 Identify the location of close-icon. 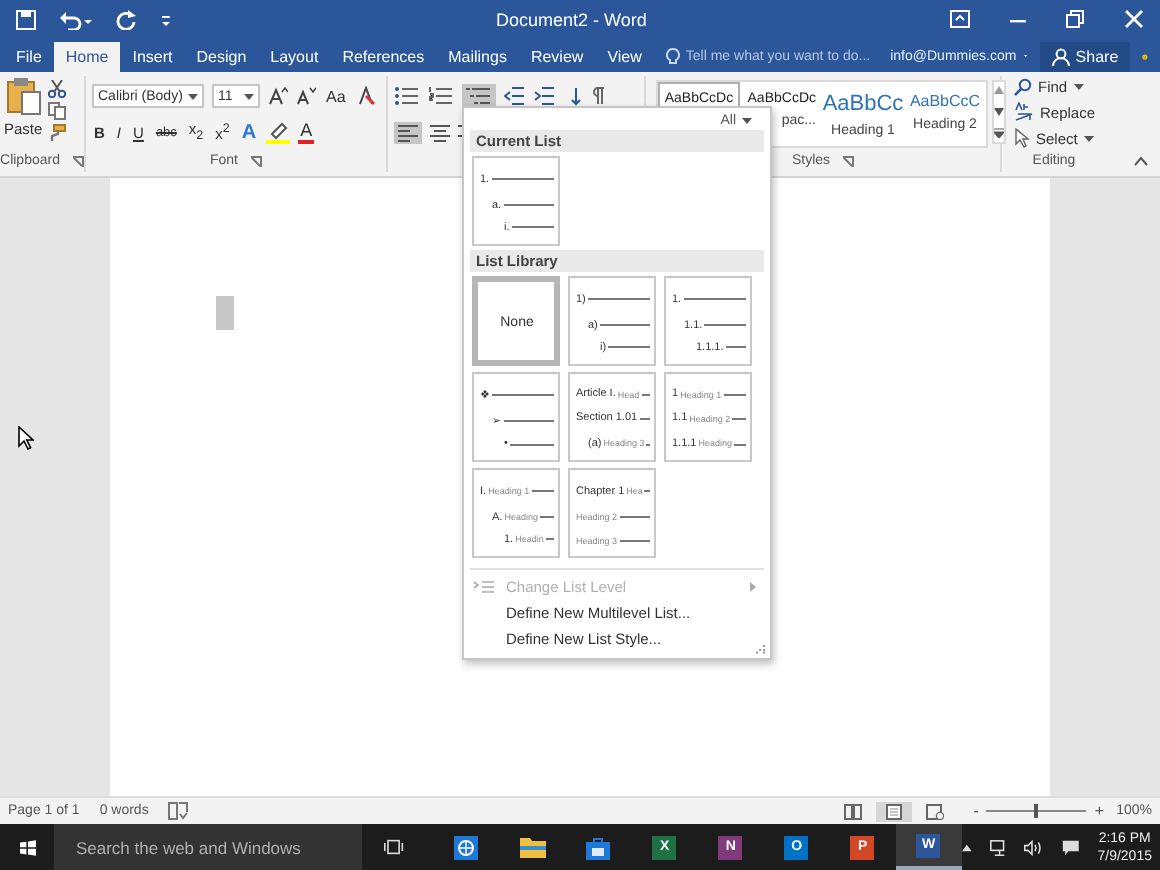
(1134, 19).